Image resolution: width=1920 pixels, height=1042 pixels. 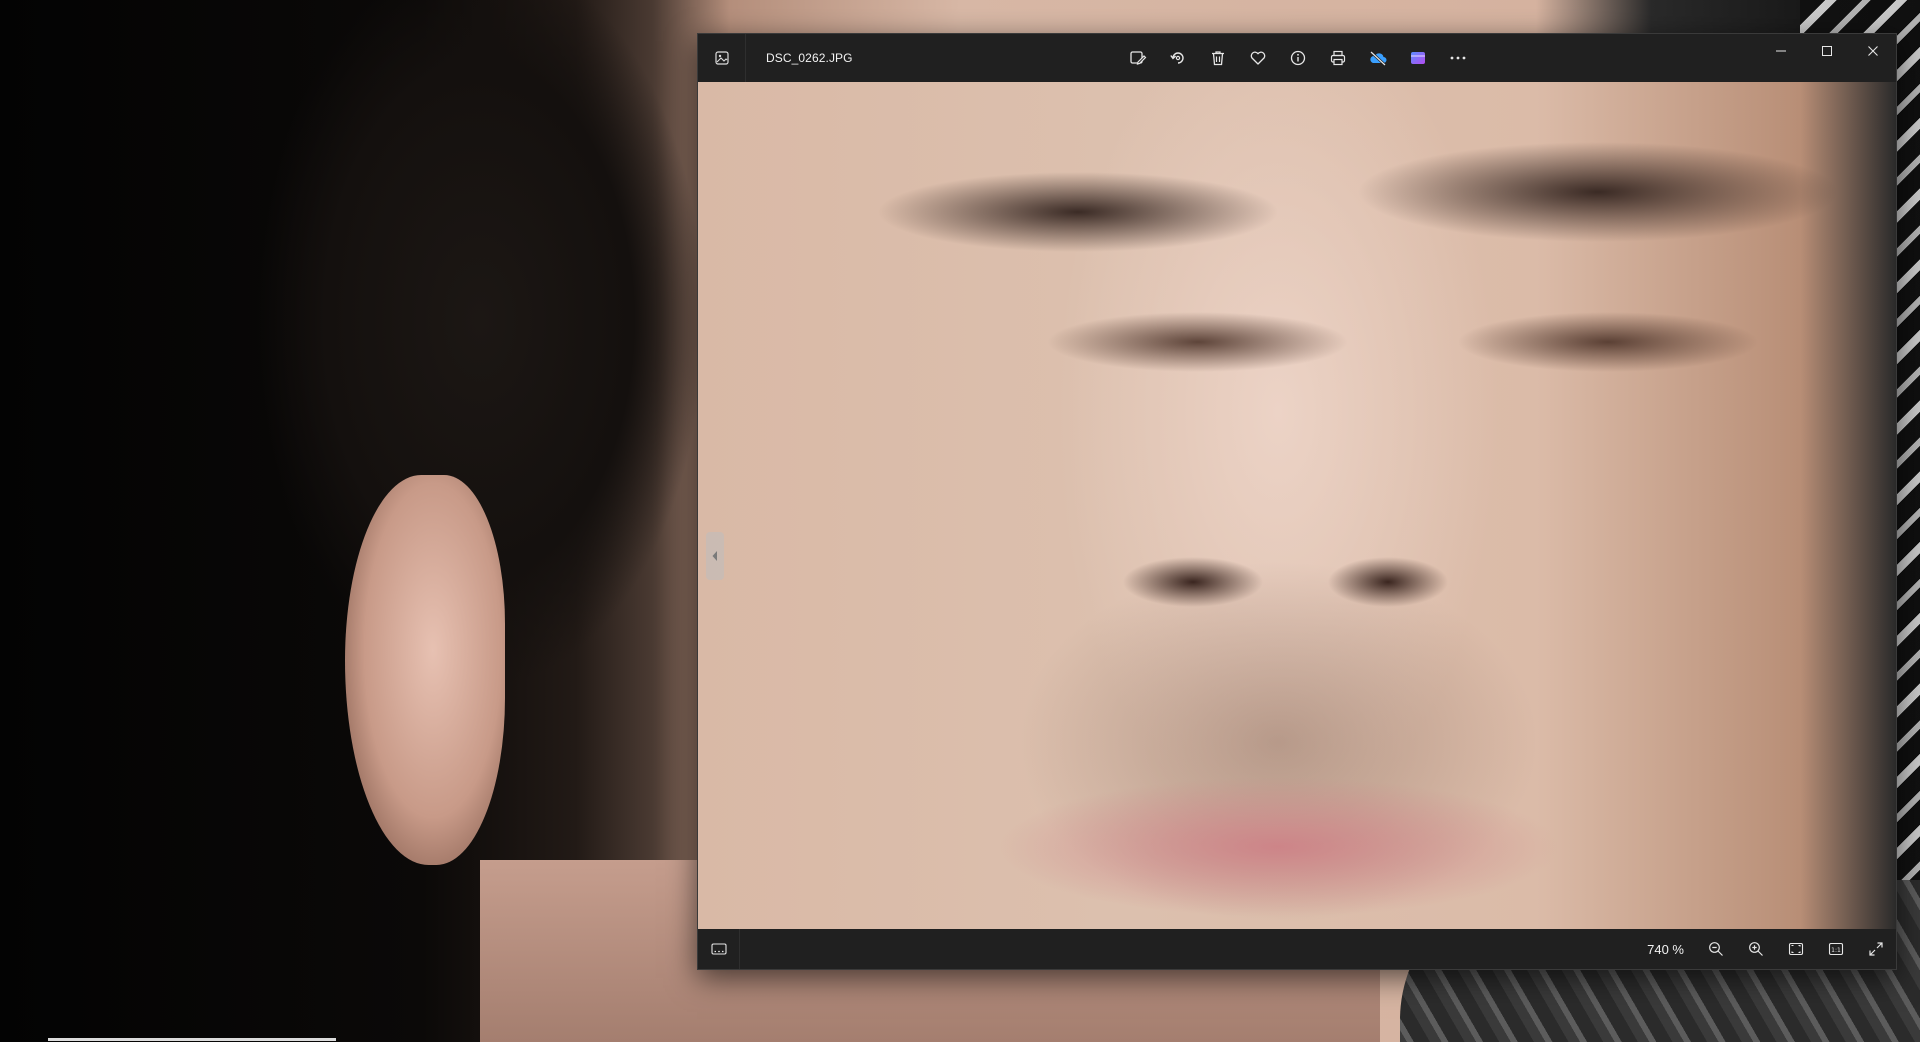 I want to click on minimize-button, so click(x=1781, y=51).